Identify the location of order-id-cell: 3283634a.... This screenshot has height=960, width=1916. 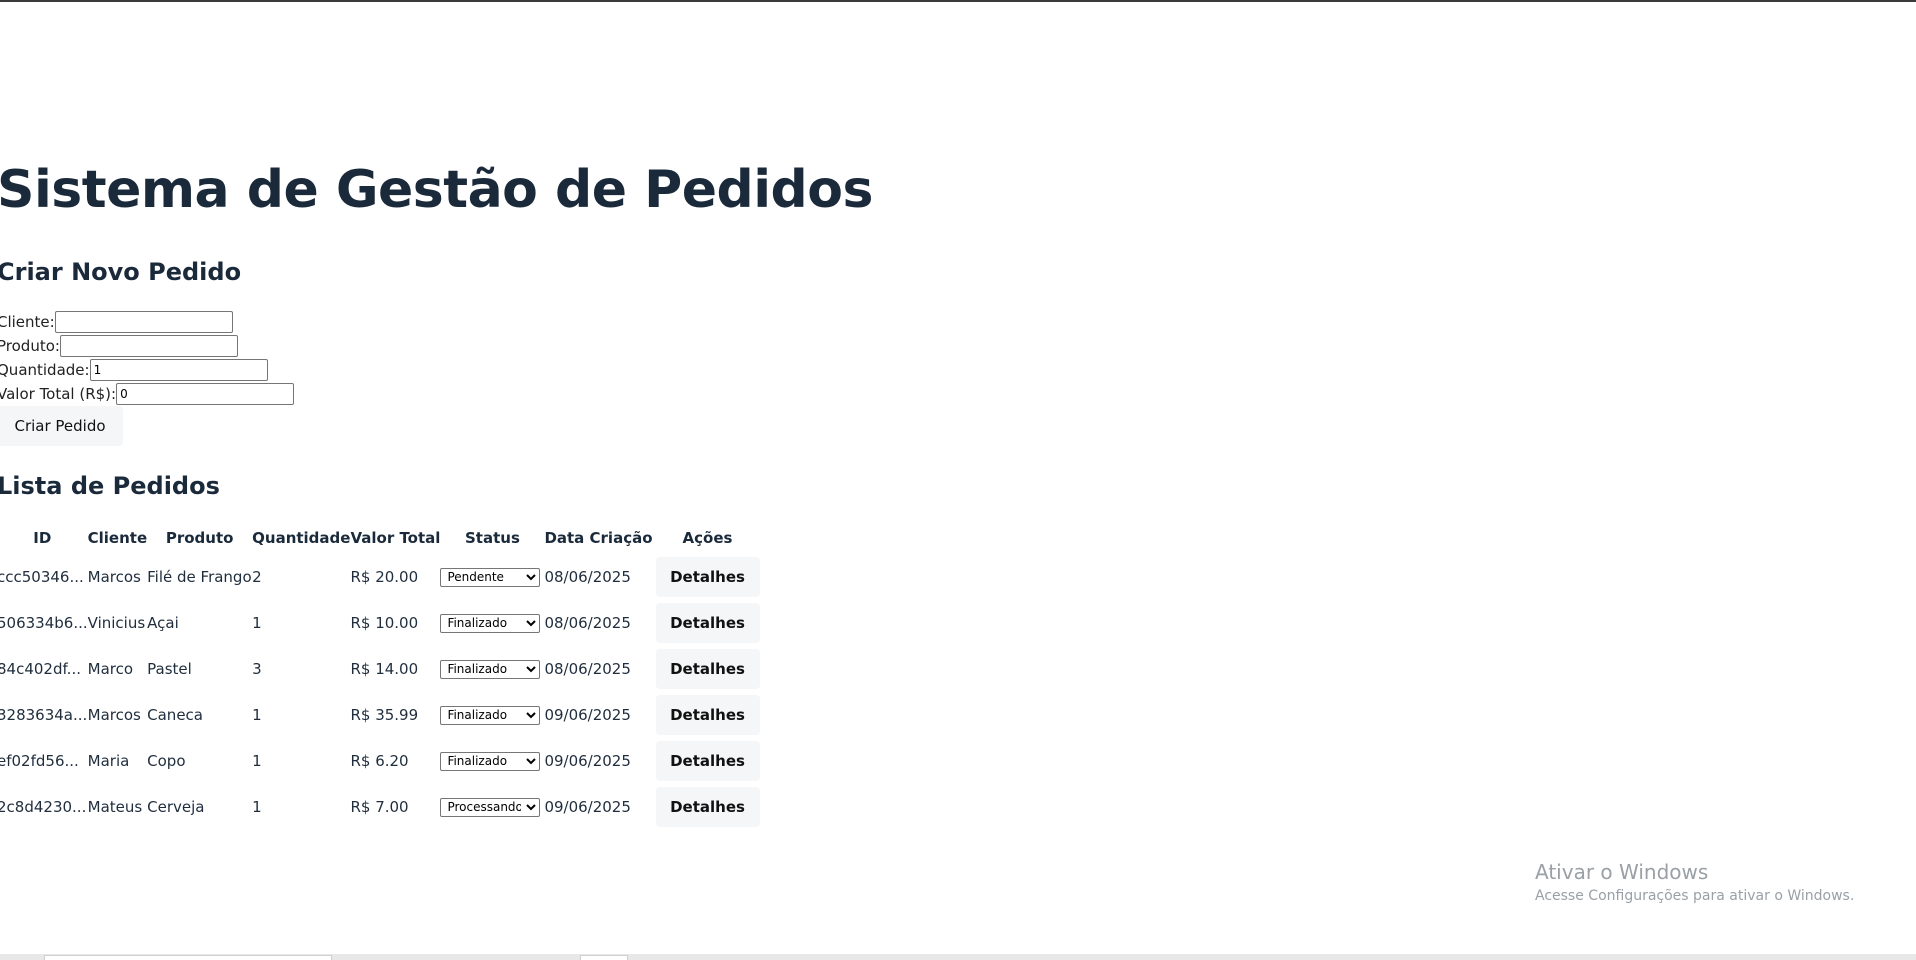
(44, 715).